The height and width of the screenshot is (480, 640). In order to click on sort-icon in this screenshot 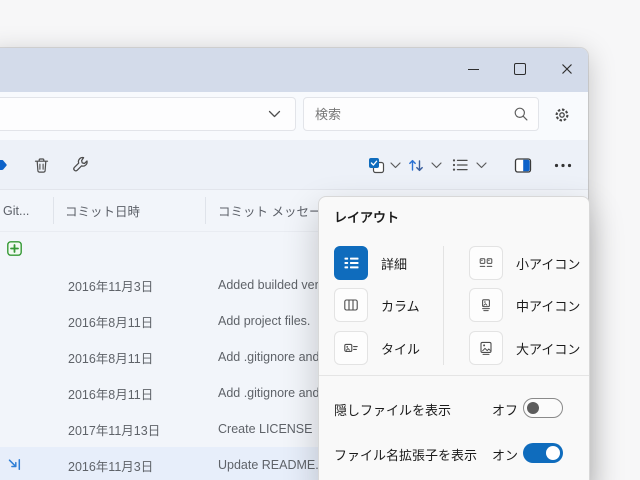, I will do `click(416, 165)`.